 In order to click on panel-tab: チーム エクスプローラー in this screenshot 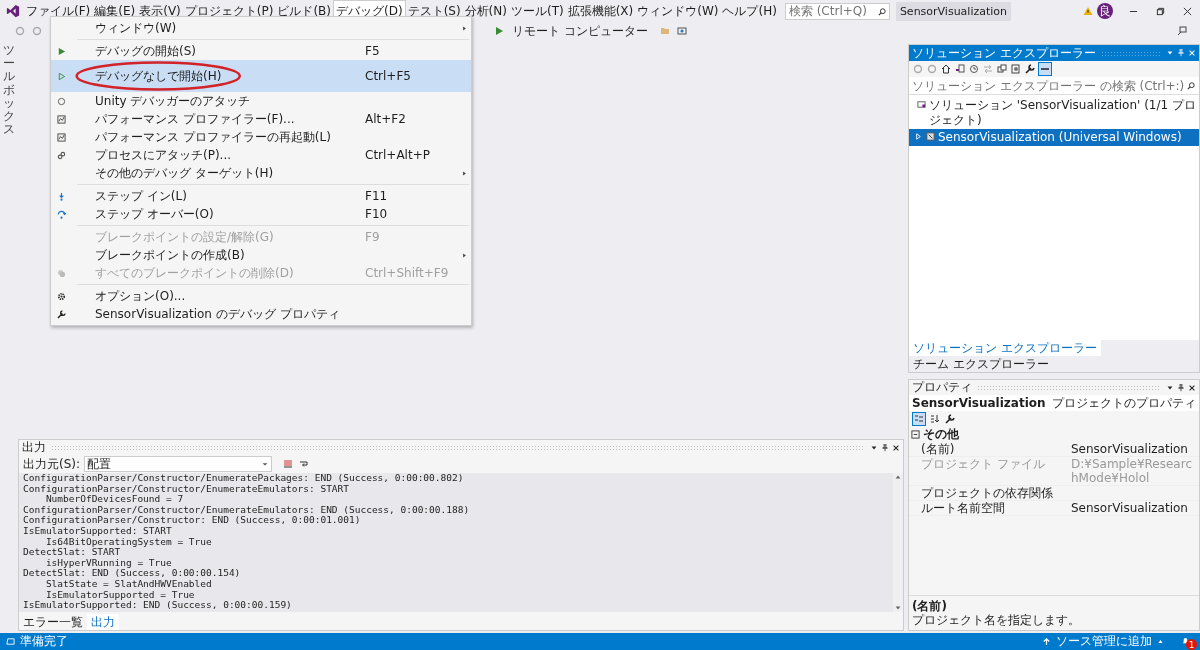, I will do `click(981, 364)`.